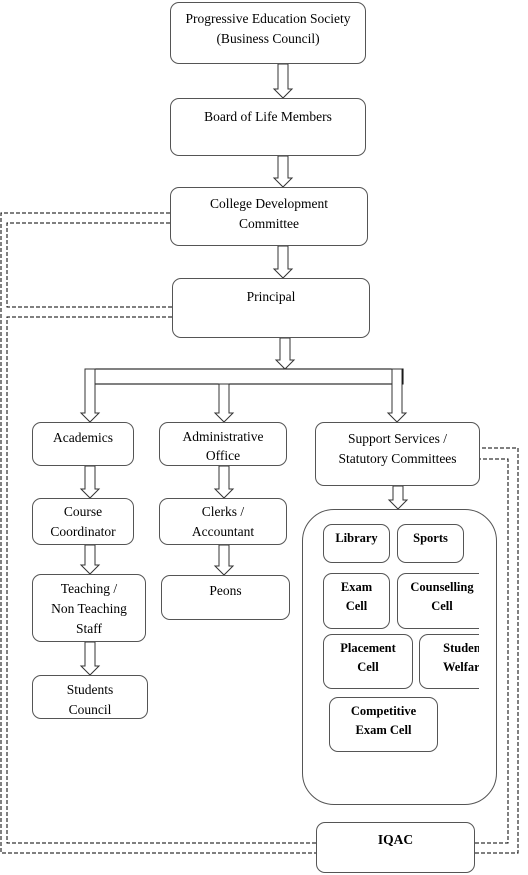 The width and height of the screenshot is (528, 875). I want to click on node-label: Library, so click(356, 538).